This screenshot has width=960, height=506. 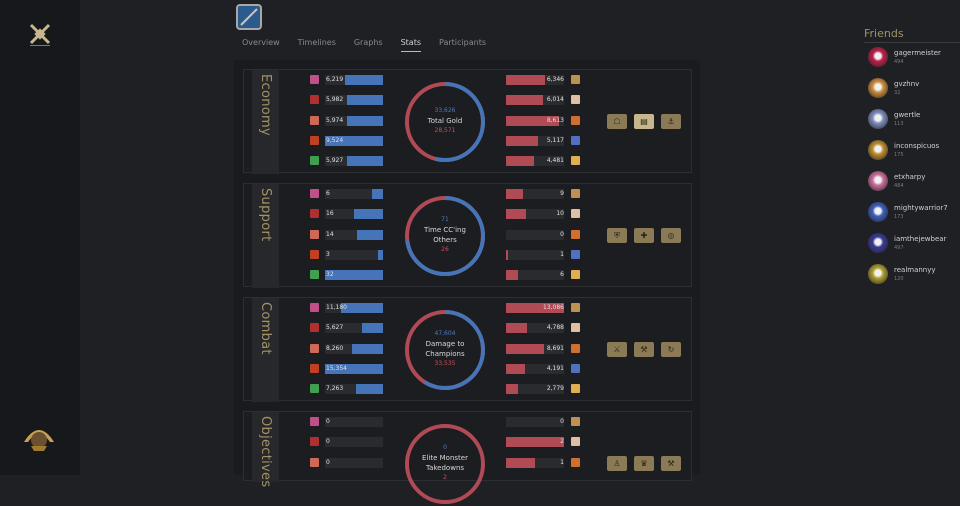 What do you see at coordinates (617, 349) in the screenshot?
I see `stat-filter-button: ⚔` at bounding box center [617, 349].